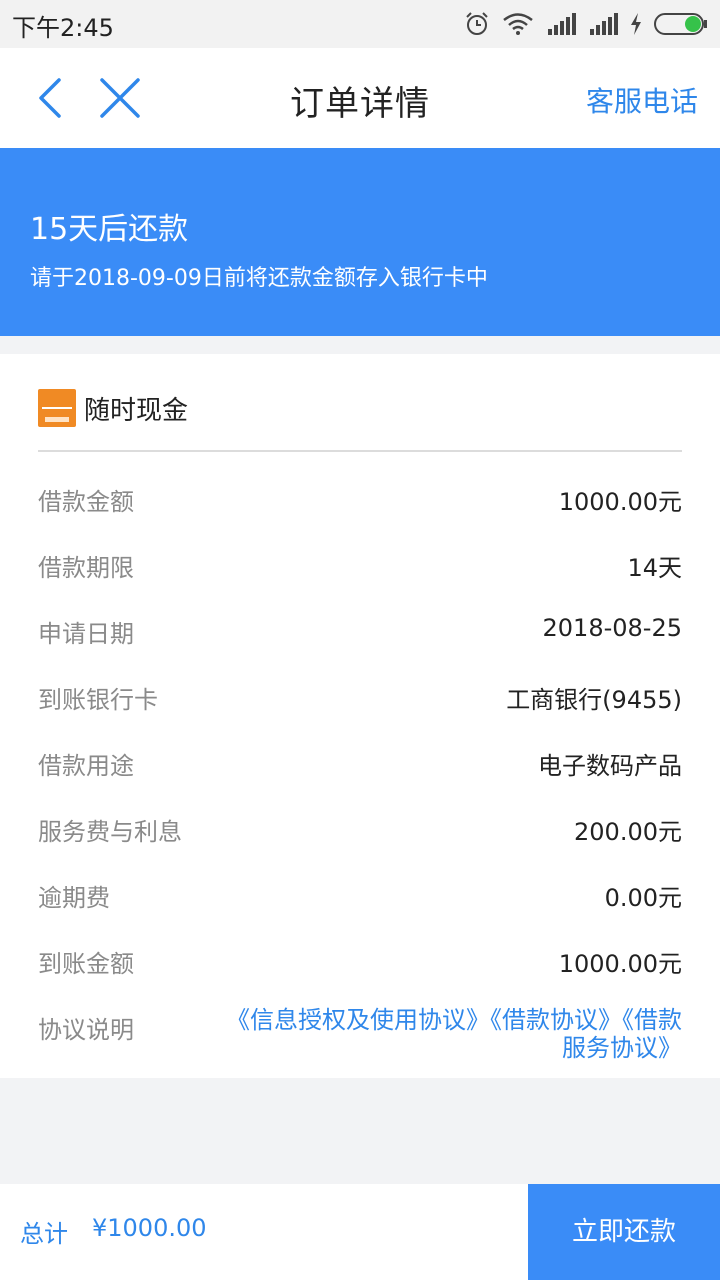 This screenshot has height=1280, width=720. I want to click on total-amount: ¥1000.00, so click(149, 1228).